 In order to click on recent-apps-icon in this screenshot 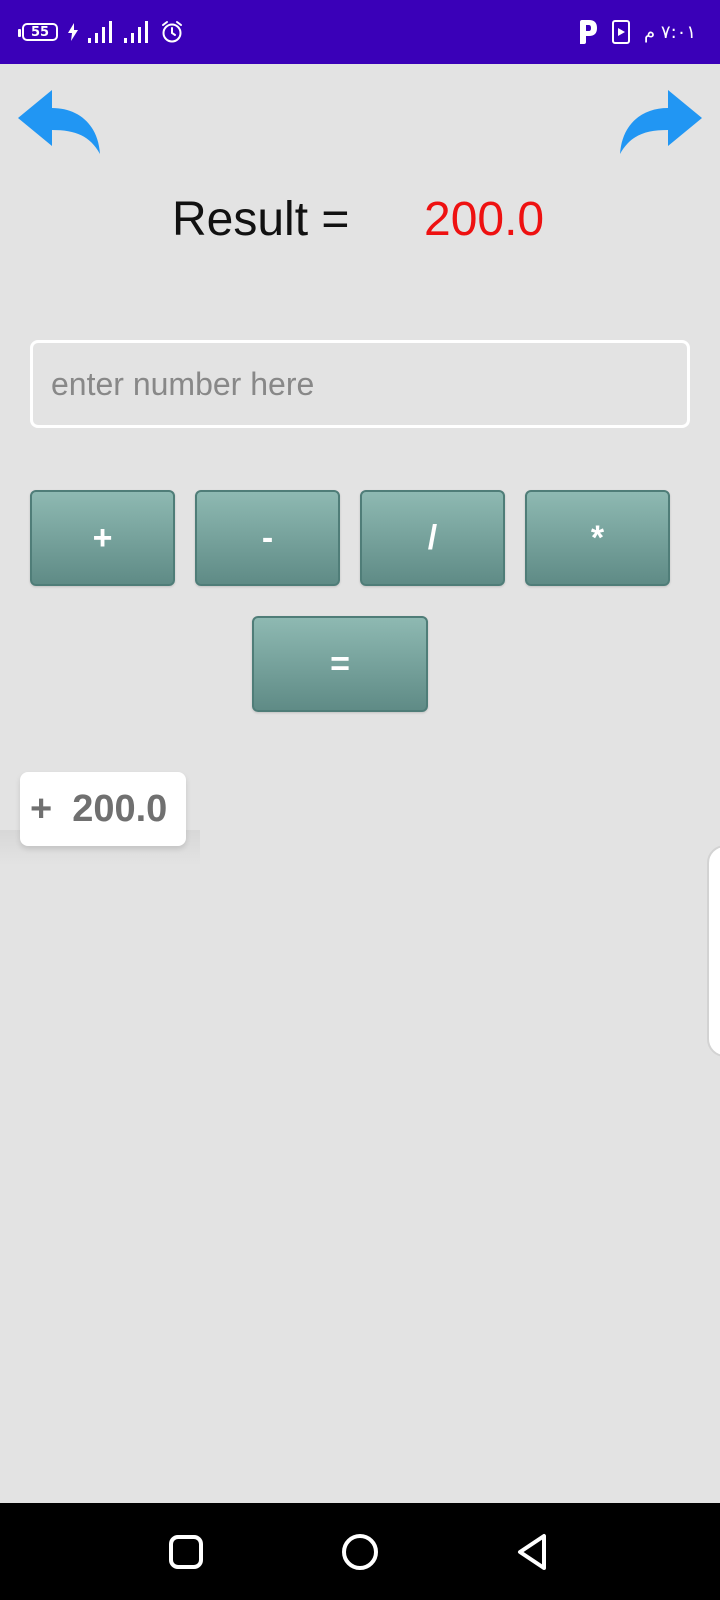, I will do `click(186, 1552)`.